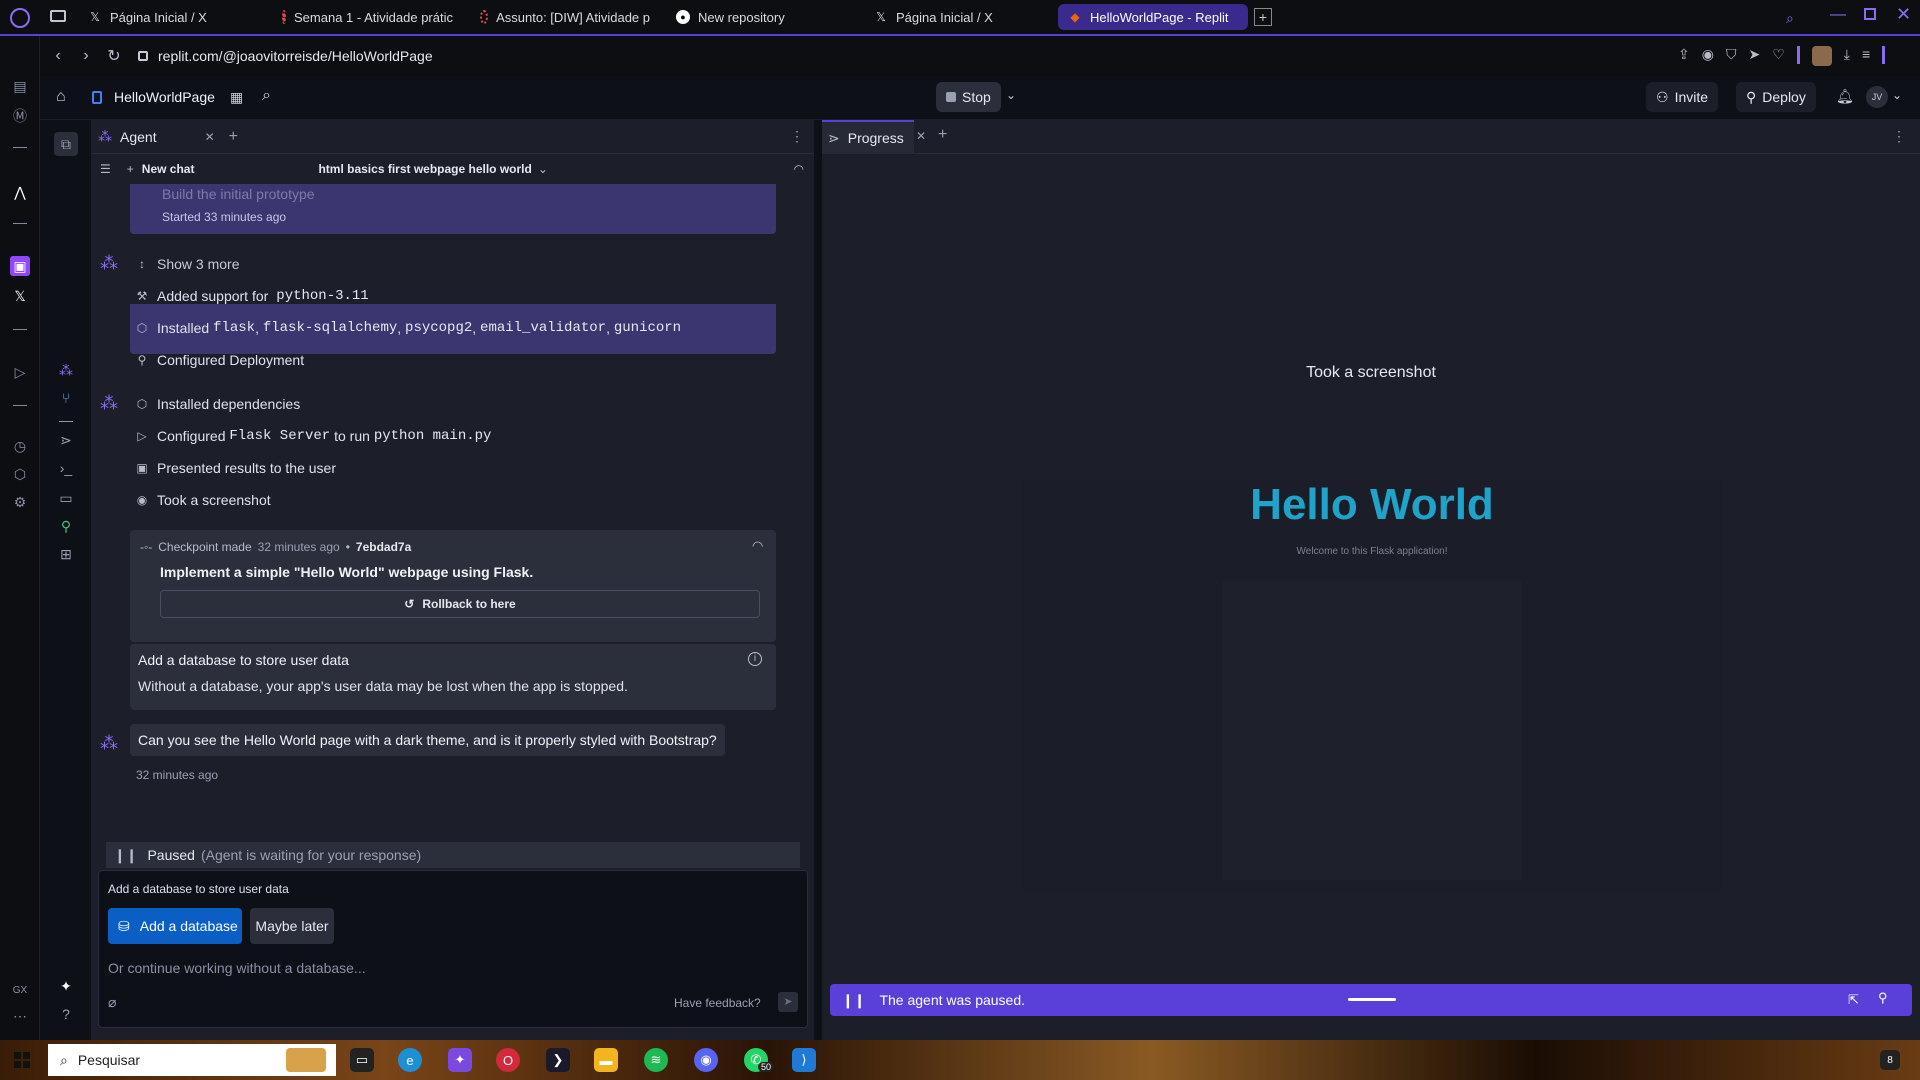  What do you see at coordinates (761, 17) in the screenshot?
I see `browser-tab: ● New repository` at bounding box center [761, 17].